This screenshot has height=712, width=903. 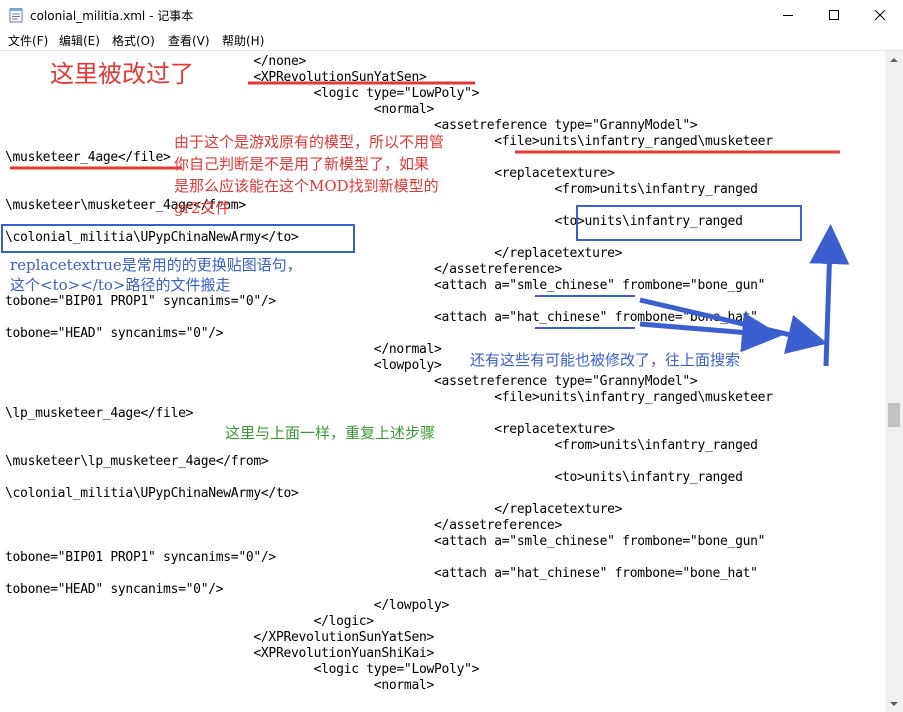 I want to click on scroll-down-icon, so click(x=894, y=703).